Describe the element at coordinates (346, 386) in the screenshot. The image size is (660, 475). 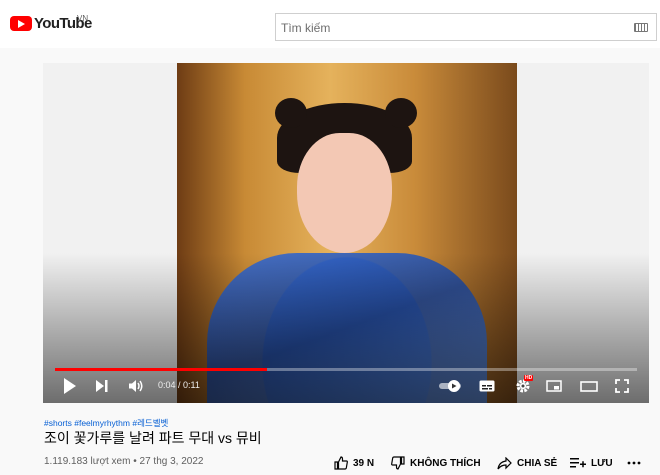
I see `player-controls: 0:04 / 0:11 HD` at that location.